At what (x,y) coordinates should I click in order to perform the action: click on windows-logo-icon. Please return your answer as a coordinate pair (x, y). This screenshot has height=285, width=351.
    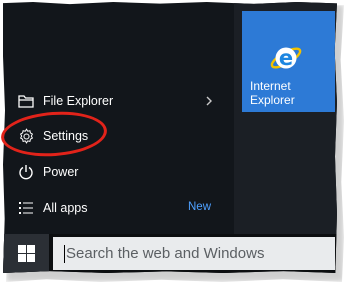
    Looking at the image, I should click on (26, 253).